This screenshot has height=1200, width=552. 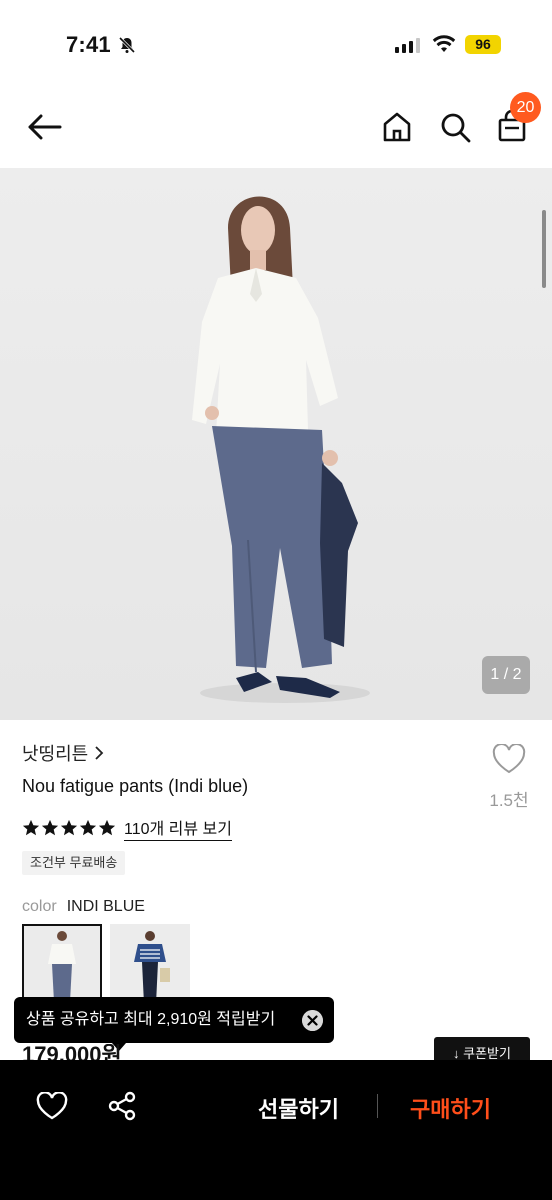 What do you see at coordinates (39, 906) in the screenshot?
I see `color-label: color` at bounding box center [39, 906].